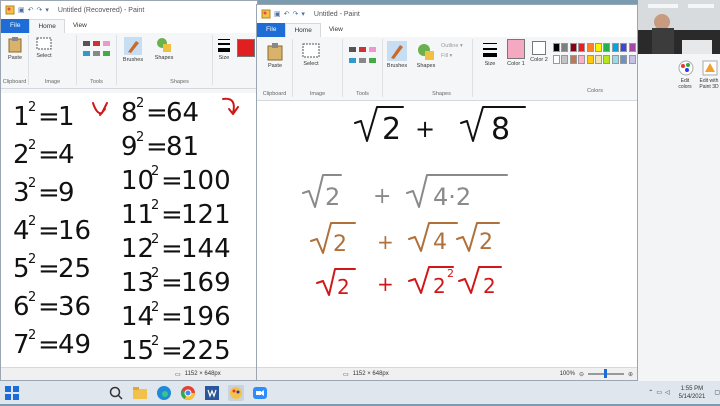 The height and width of the screenshot is (406, 720). I want to click on paint-taskbar-icon, so click(236, 392).